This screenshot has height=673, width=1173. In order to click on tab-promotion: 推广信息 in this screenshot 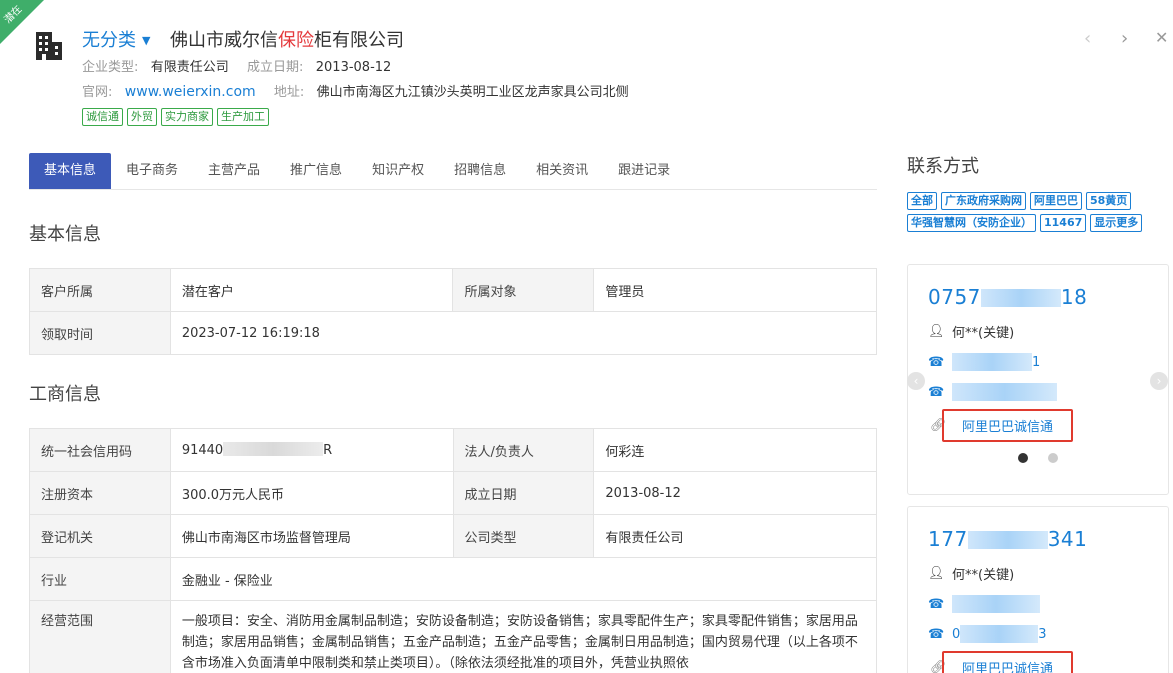, I will do `click(316, 171)`.